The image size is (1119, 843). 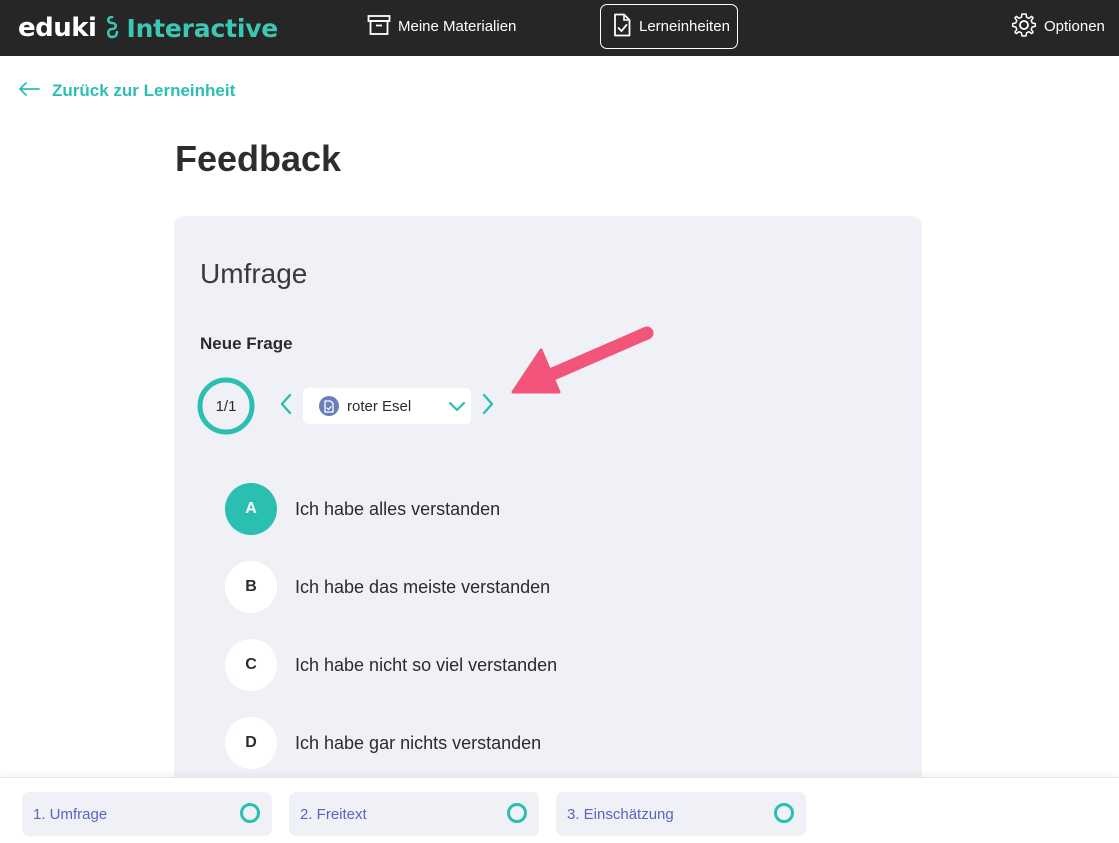 I want to click on answer-option-d: D Ich habe gar nichts verstanden, so click(x=383, y=743).